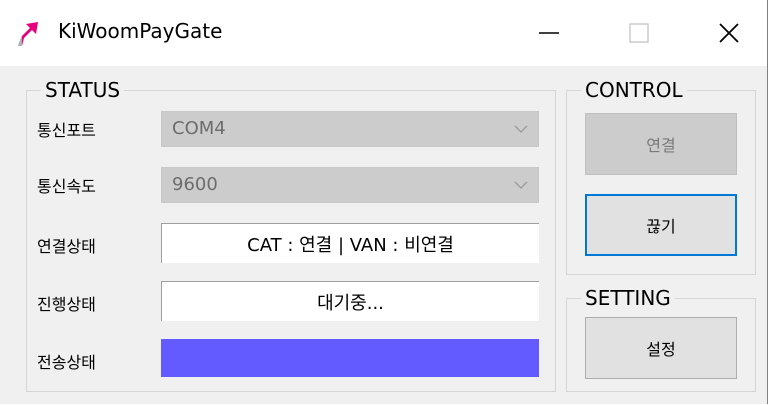  What do you see at coordinates (661, 144) in the screenshot?
I see `connect-button: 연결` at bounding box center [661, 144].